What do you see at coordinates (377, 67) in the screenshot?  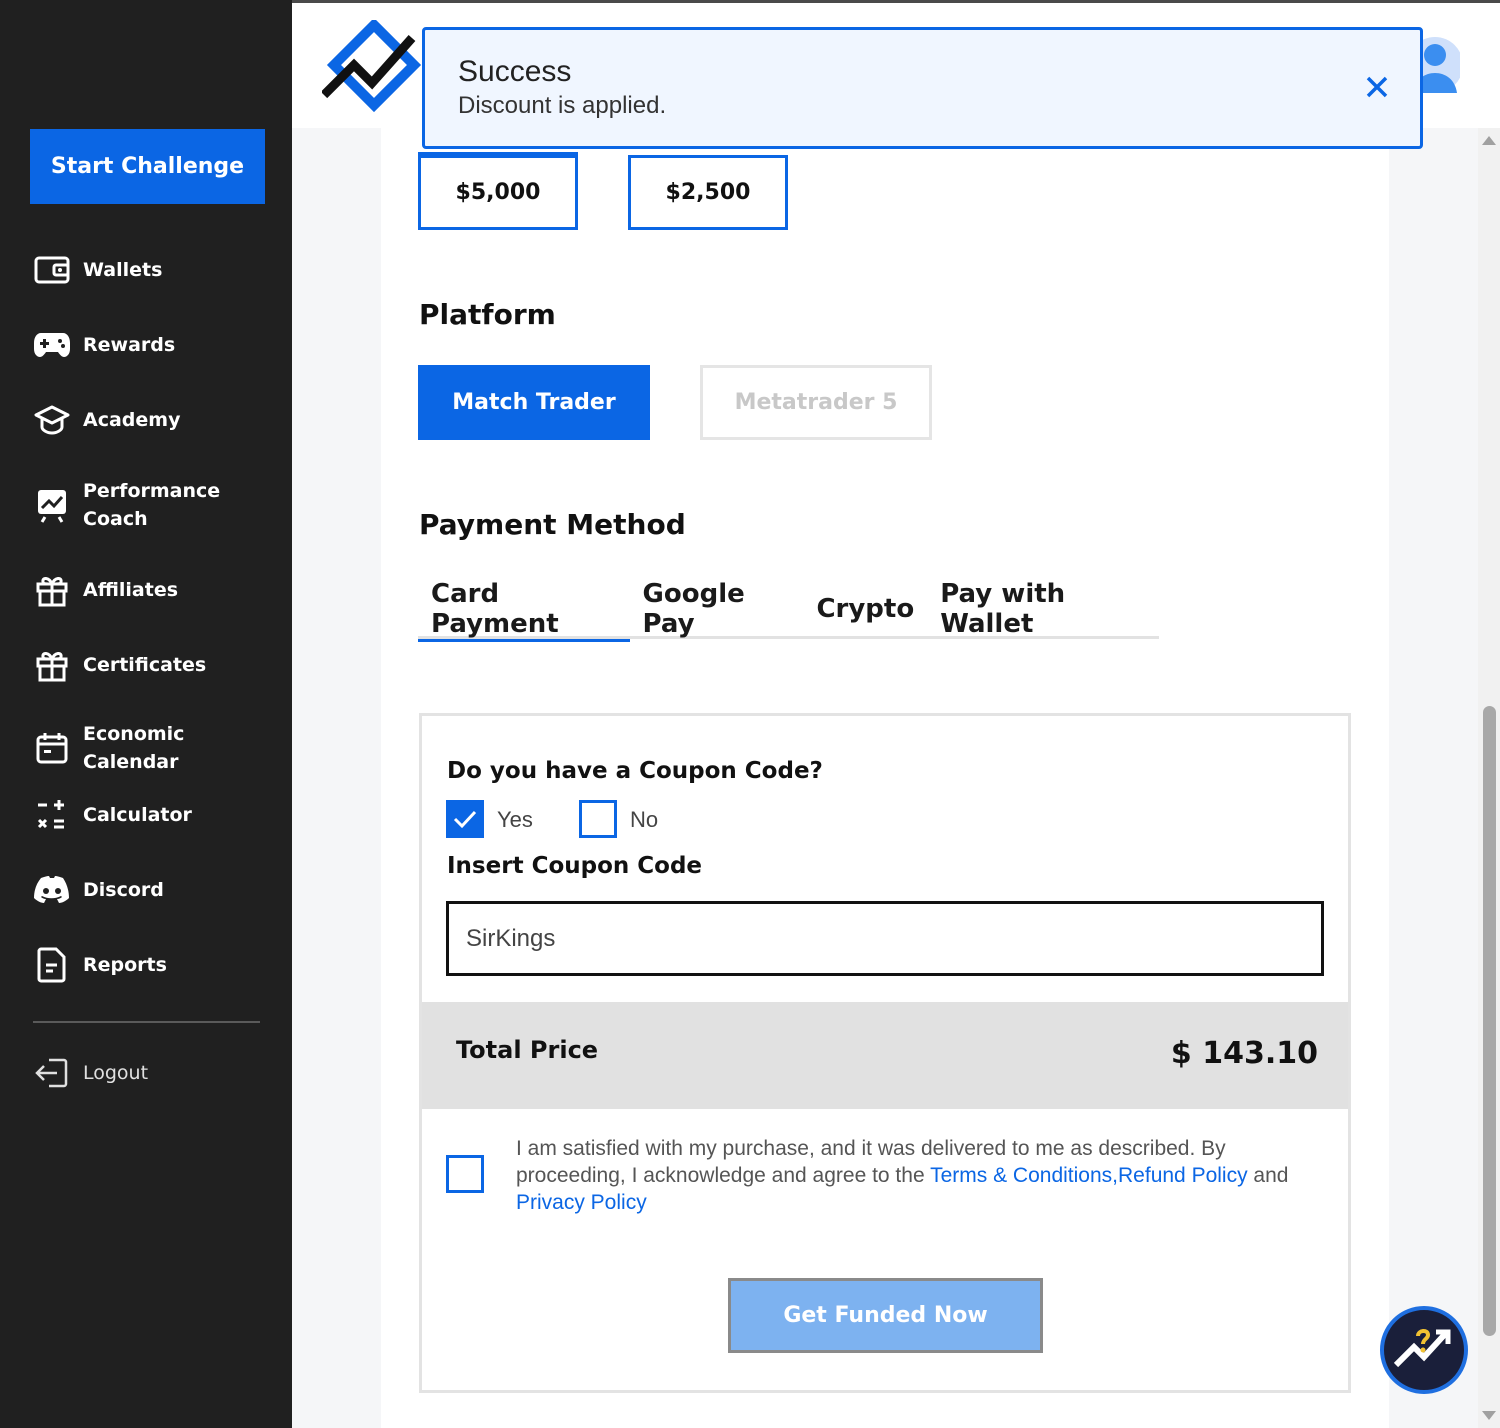 I see `brand-logo` at bounding box center [377, 67].